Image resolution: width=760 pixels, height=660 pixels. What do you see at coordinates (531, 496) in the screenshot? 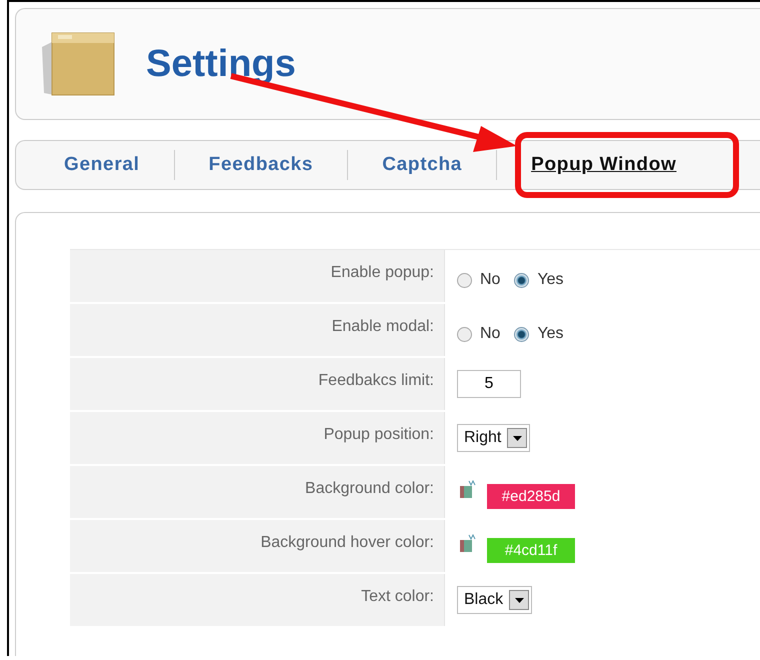
I see `color-value: #ed285d` at bounding box center [531, 496].